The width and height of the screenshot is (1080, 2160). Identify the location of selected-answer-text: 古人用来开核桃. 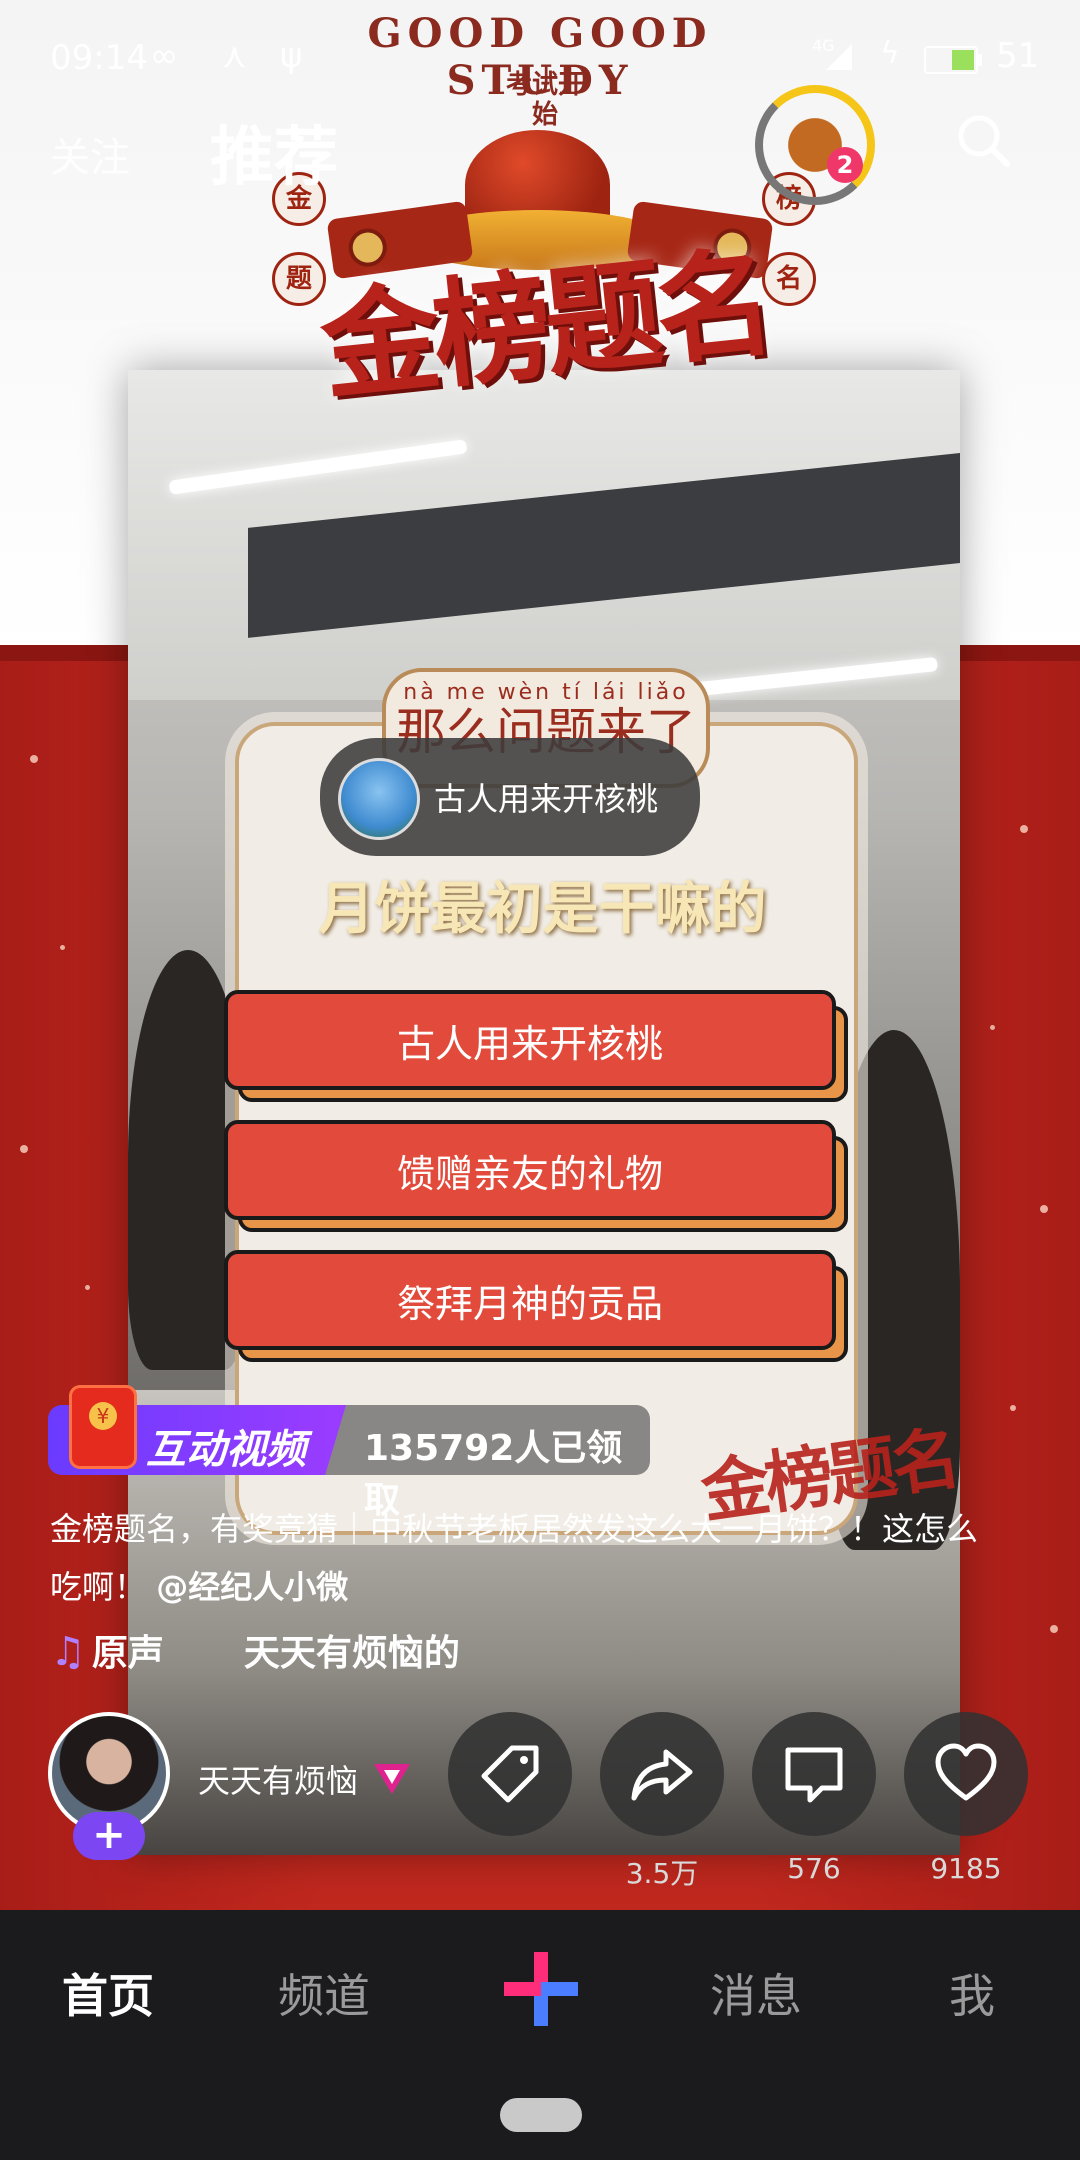
(546, 799).